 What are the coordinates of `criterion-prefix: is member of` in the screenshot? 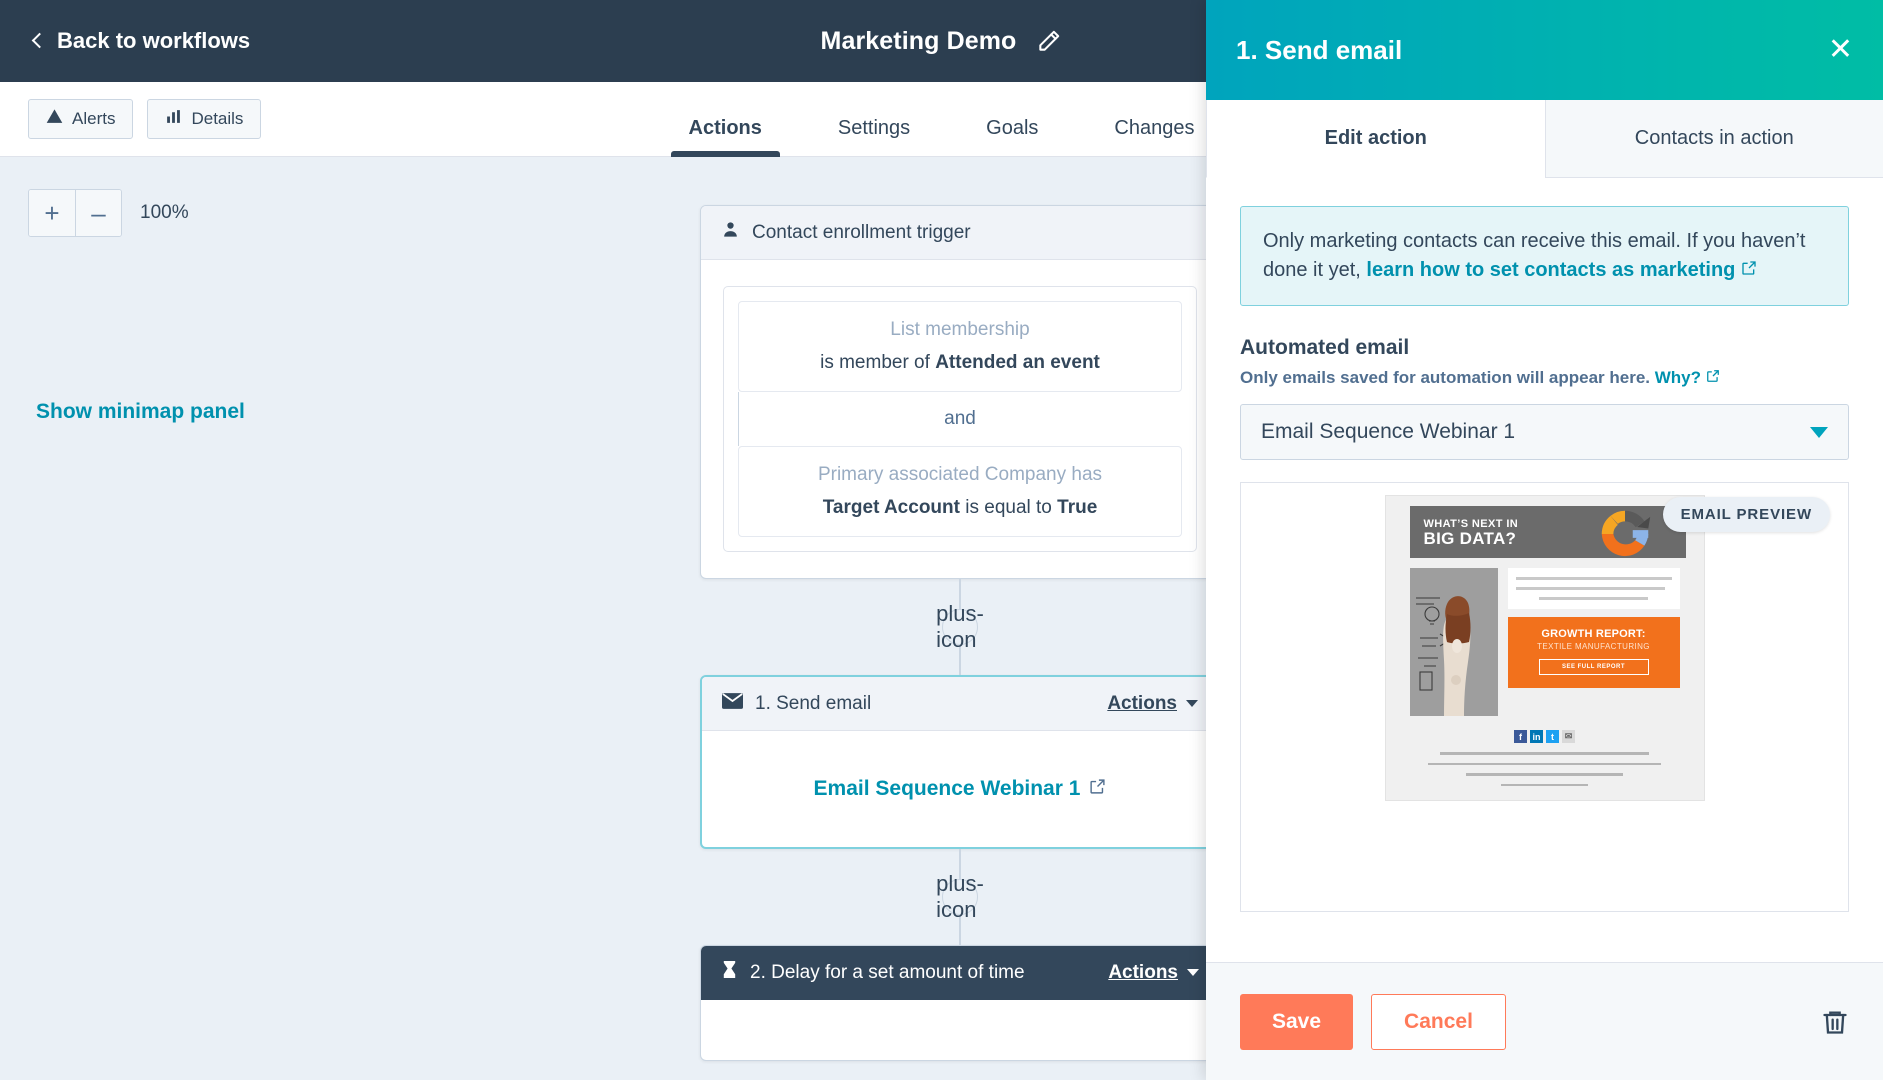 It's located at (878, 362).